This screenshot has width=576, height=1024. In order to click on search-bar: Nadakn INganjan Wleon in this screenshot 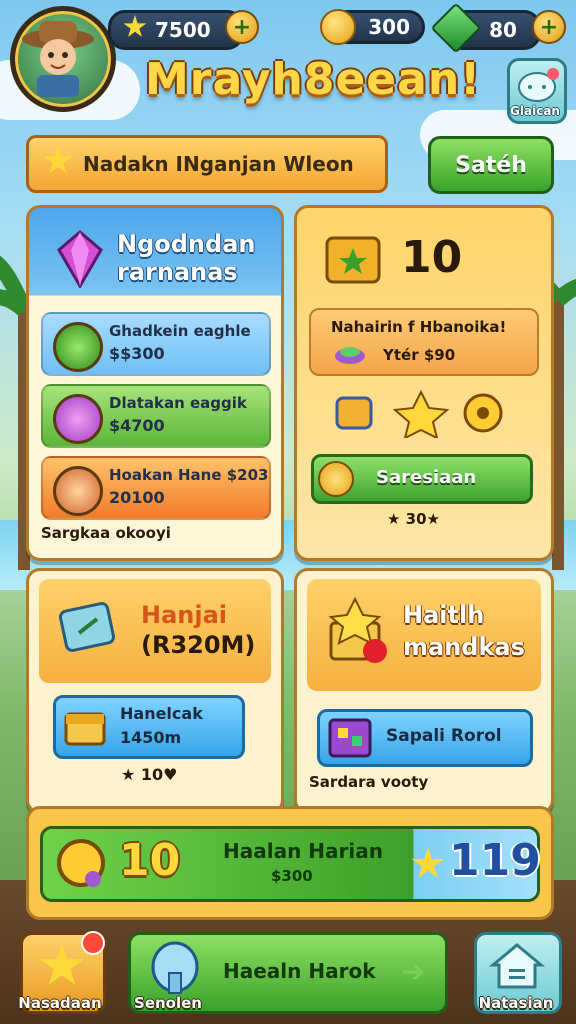, I will do `click(207, 164)`.